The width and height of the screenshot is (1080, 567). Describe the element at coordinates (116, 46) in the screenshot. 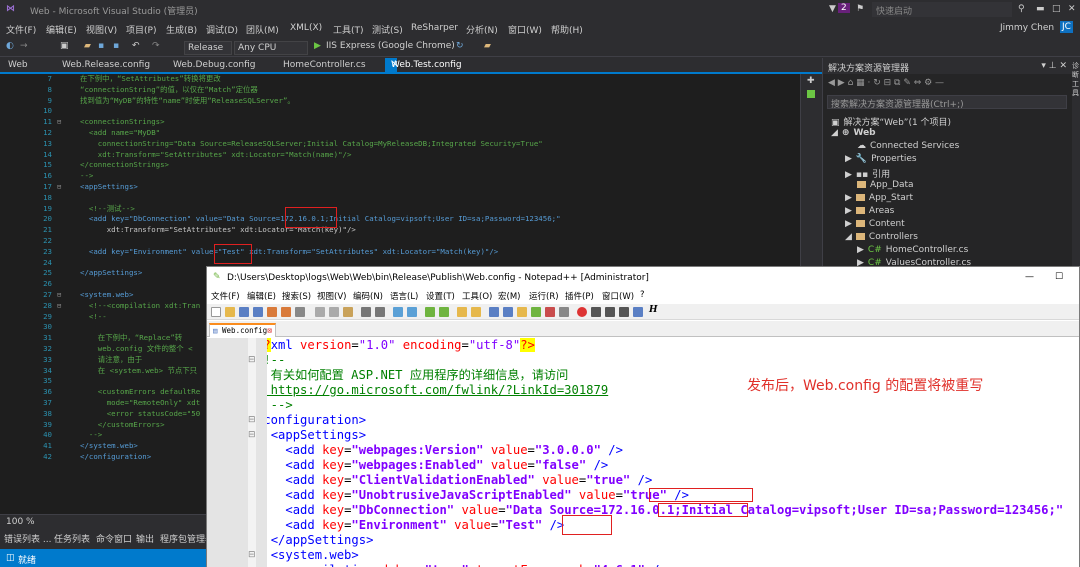

I see `save-all-icon: ▪` at that location.